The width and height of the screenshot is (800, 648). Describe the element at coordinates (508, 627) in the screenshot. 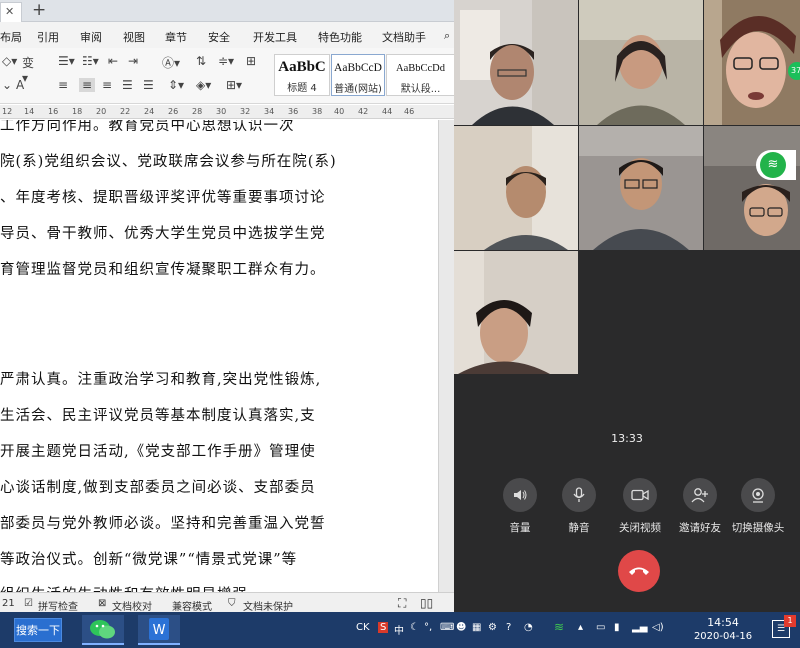

I see `help-icon: ?` at that location.